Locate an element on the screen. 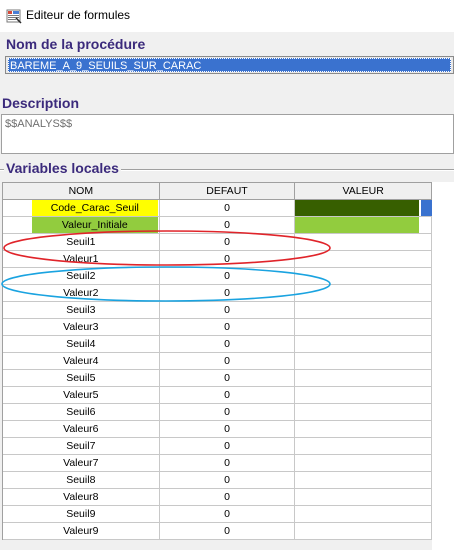 The width and height of the screenshot is (454, 550). procedure-name-field: BAREME_A_9_SEUILS_SUR_CARAC is located at coordinates (229, 65).